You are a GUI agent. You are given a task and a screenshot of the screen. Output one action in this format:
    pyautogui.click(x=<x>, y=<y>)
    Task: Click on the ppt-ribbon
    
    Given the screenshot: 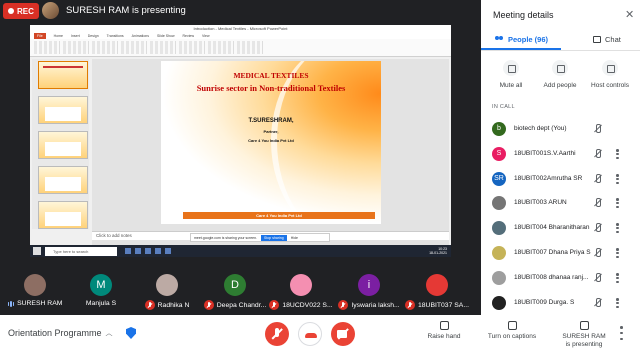 What is the action you would take?
    pyautogui.click(x=240, y=48)
    